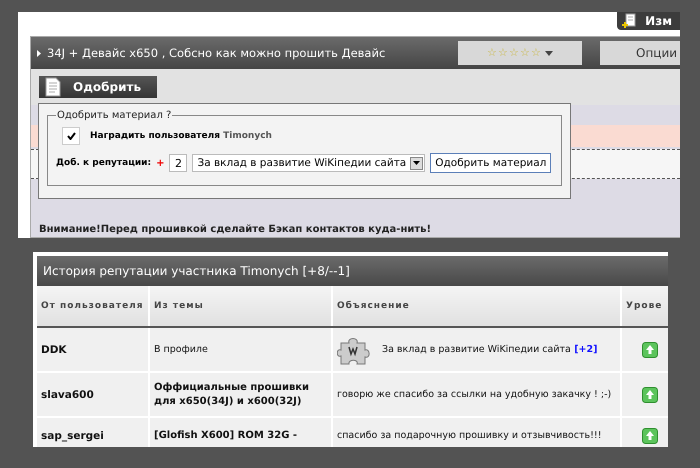 This screenshot has height=468, width=700. Describe the element at coordinates (477, 306) in the screenshot. I see `column-header: Объяснение` at that location.